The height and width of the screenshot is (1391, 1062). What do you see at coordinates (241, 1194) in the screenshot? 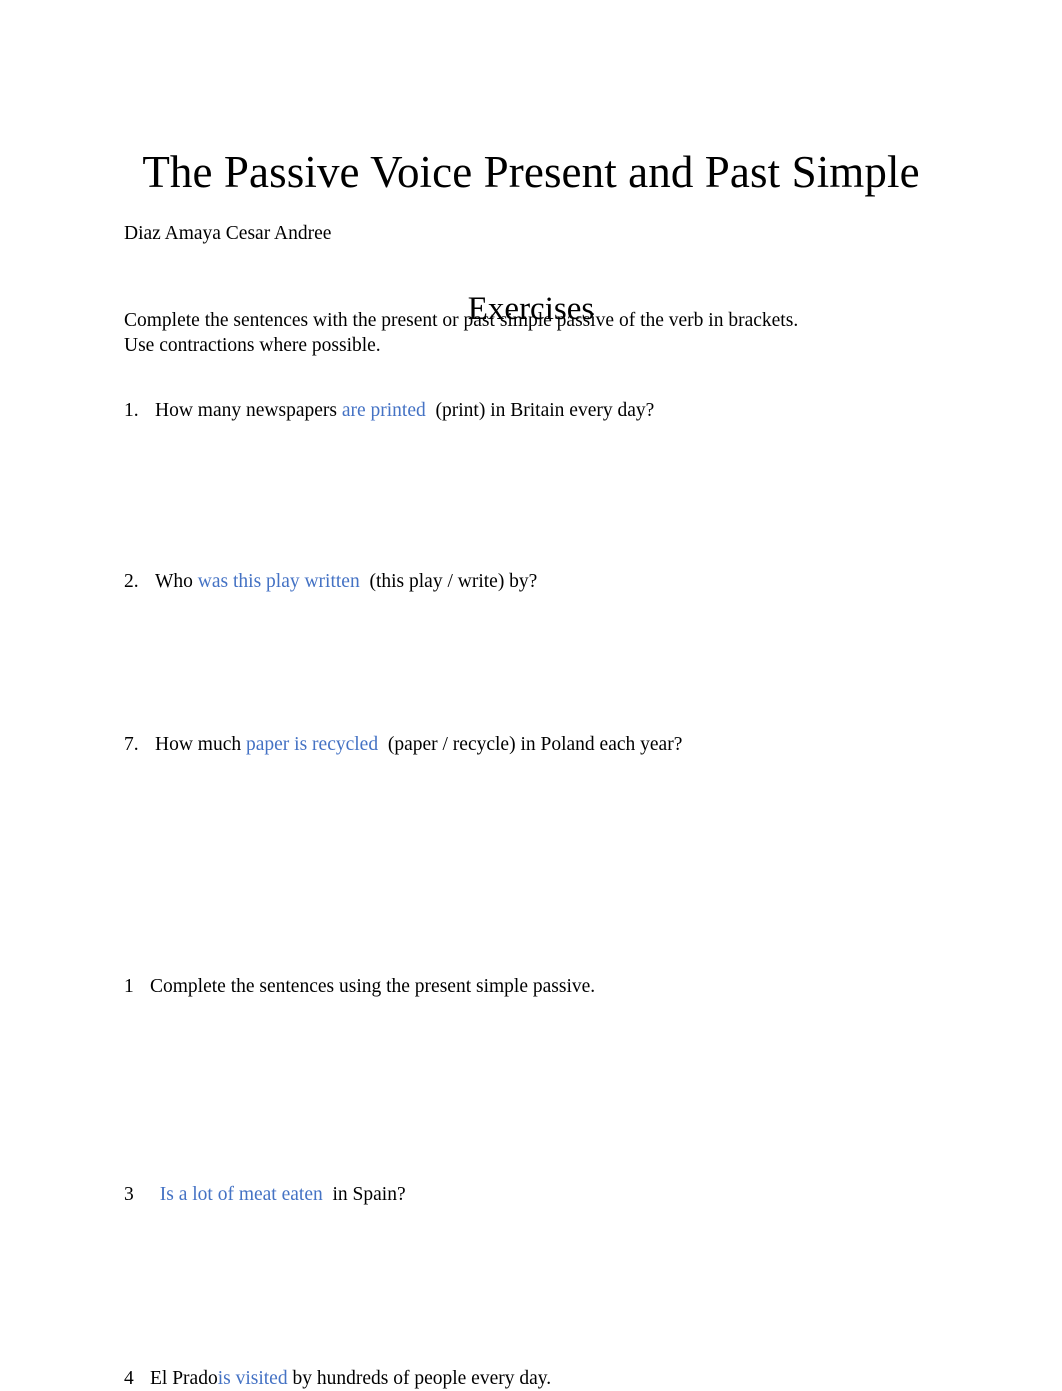
I see `present-simple-item-3-answer: Is a lot of meat eaten` at bounding box center [241, 1194].